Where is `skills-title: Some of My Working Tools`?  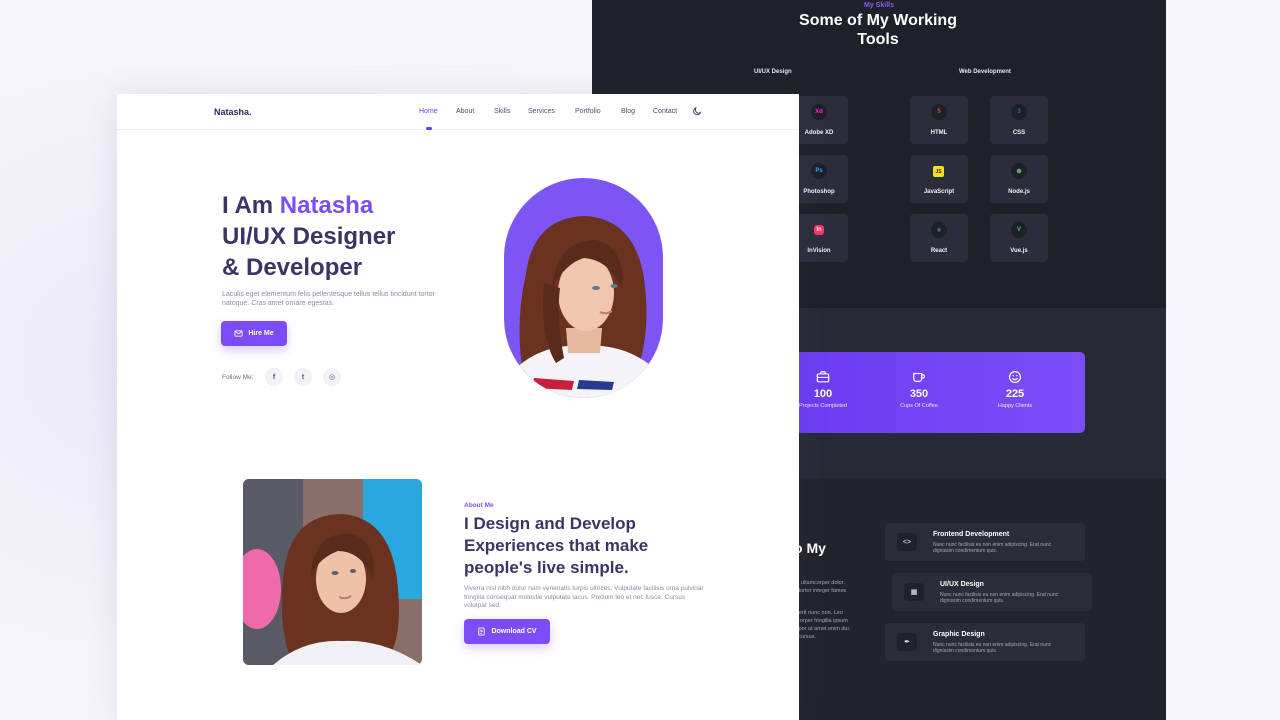 skills-title: Some of My Working Tools is located at coordinates (878, 30).